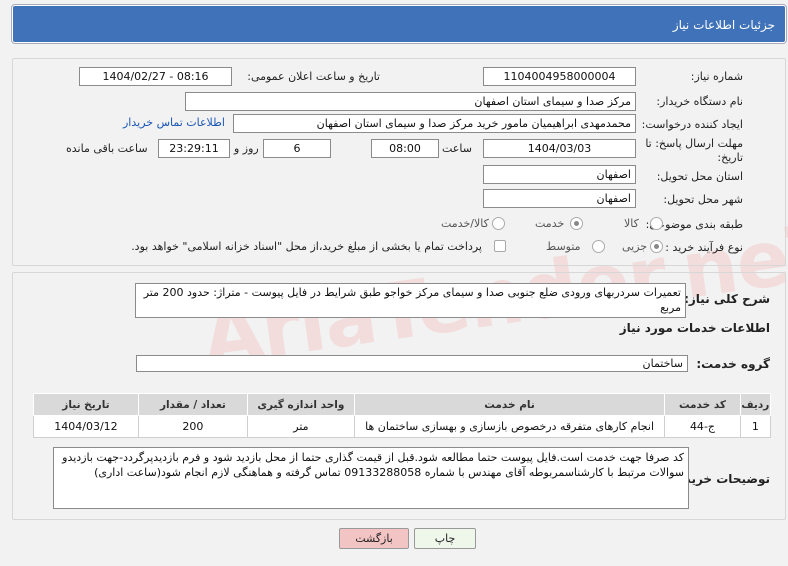  I want to click on province-field: اصفهان, so click(559, 174).